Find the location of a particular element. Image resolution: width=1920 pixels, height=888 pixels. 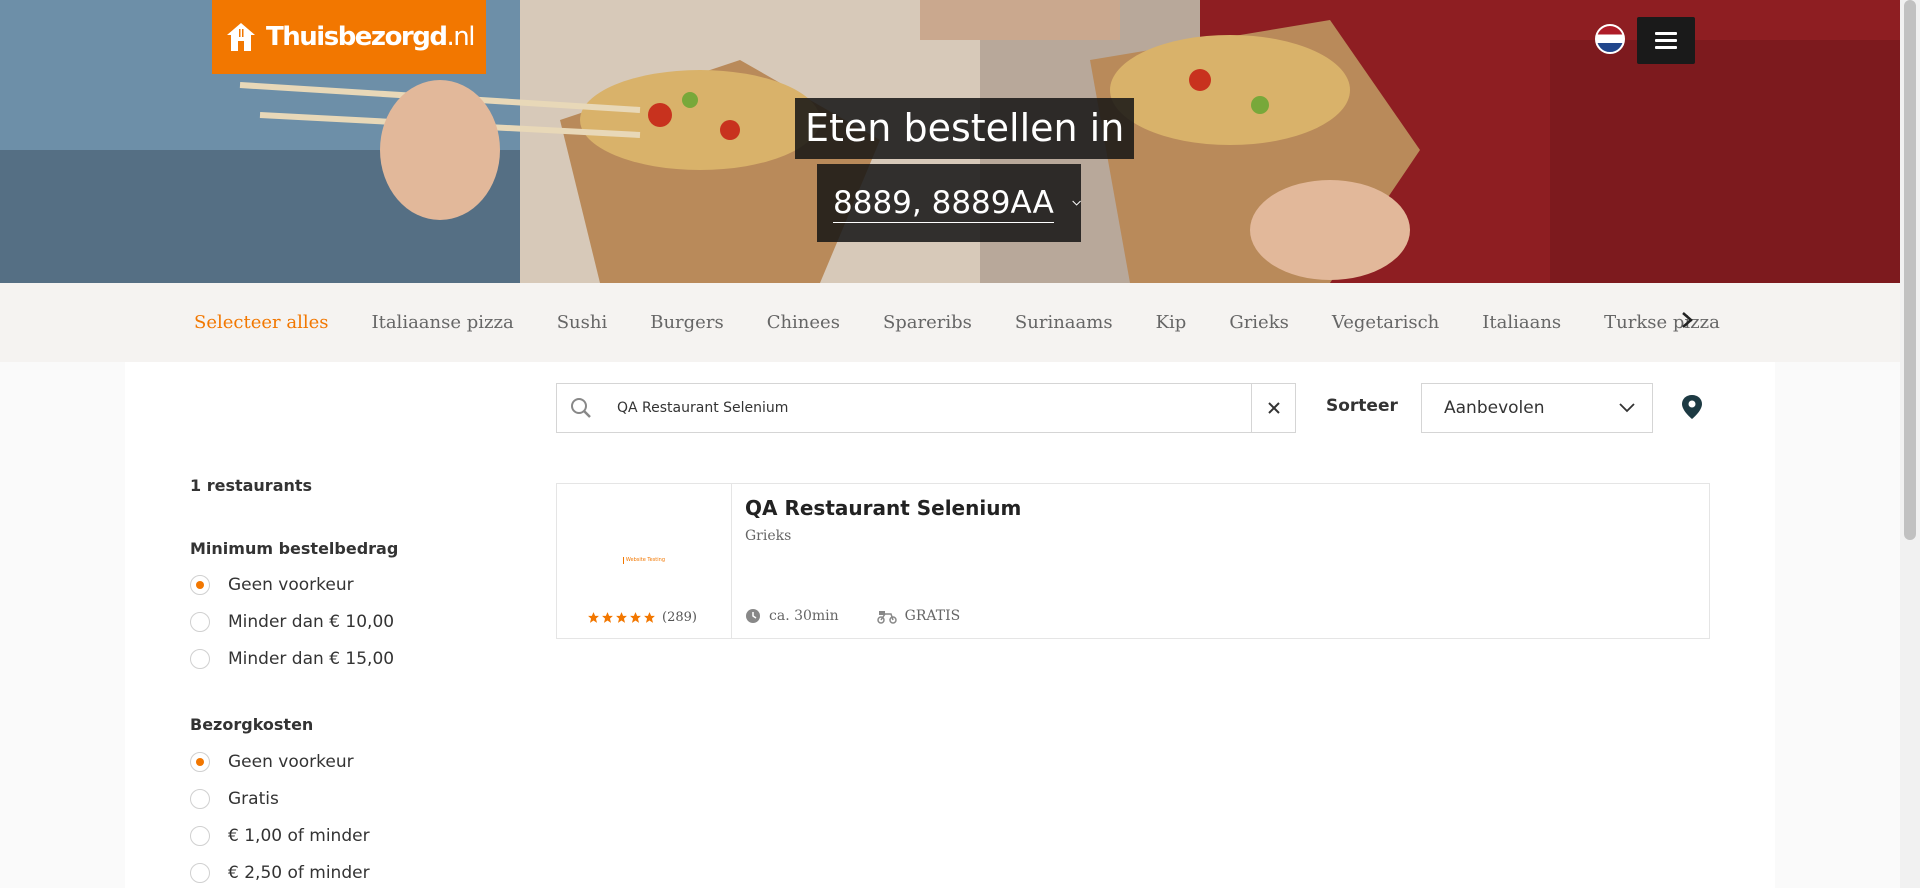

menu-button is located at coordinates (1666, 40).